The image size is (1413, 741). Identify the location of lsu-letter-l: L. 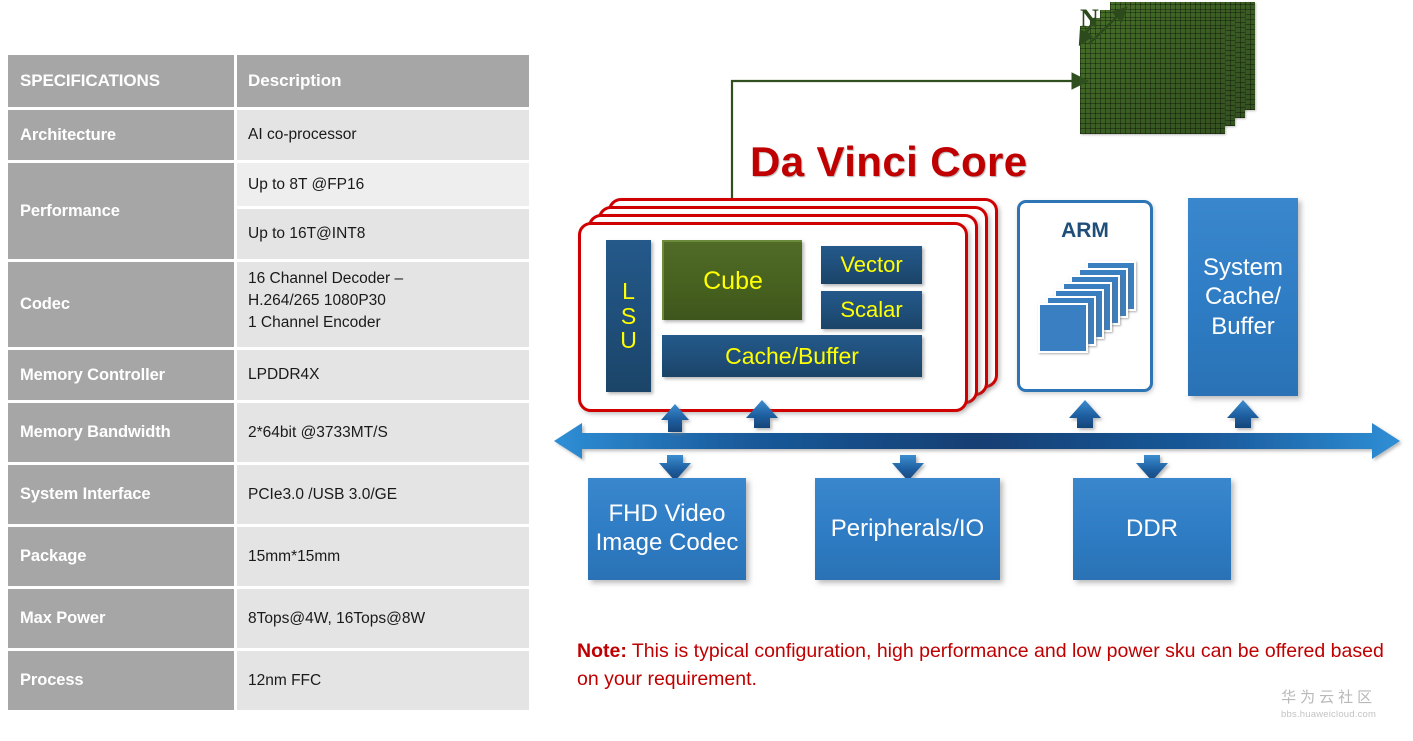
(628, 290).